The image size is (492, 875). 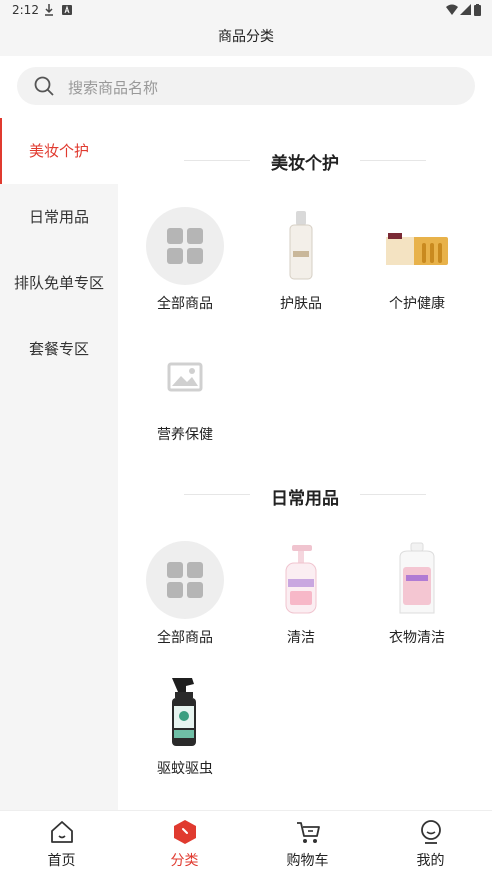 What do you see at coordinates (185, 377) in the screenshot?
I see `image-placeholder-icon` at bounding box center [185, 377].